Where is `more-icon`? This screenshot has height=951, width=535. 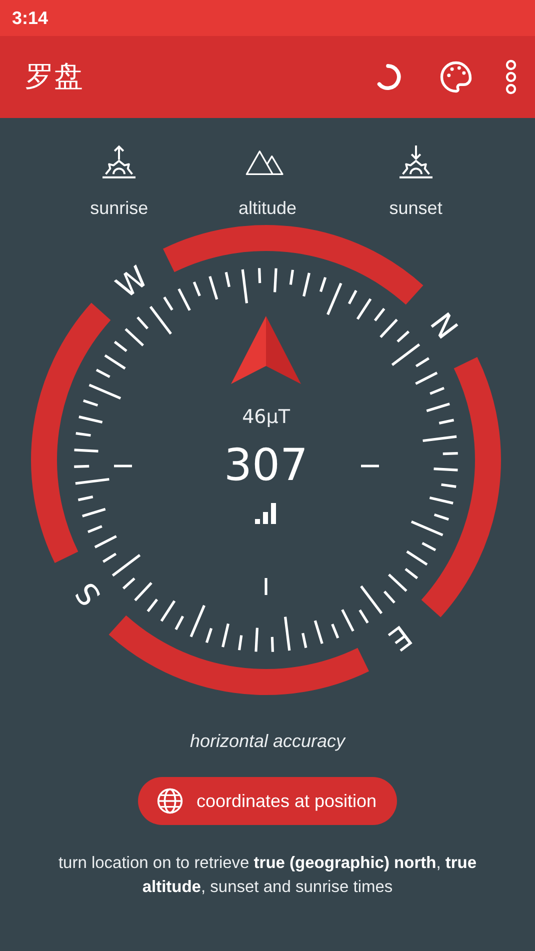 more-icon is located at coordinates (511, 77).